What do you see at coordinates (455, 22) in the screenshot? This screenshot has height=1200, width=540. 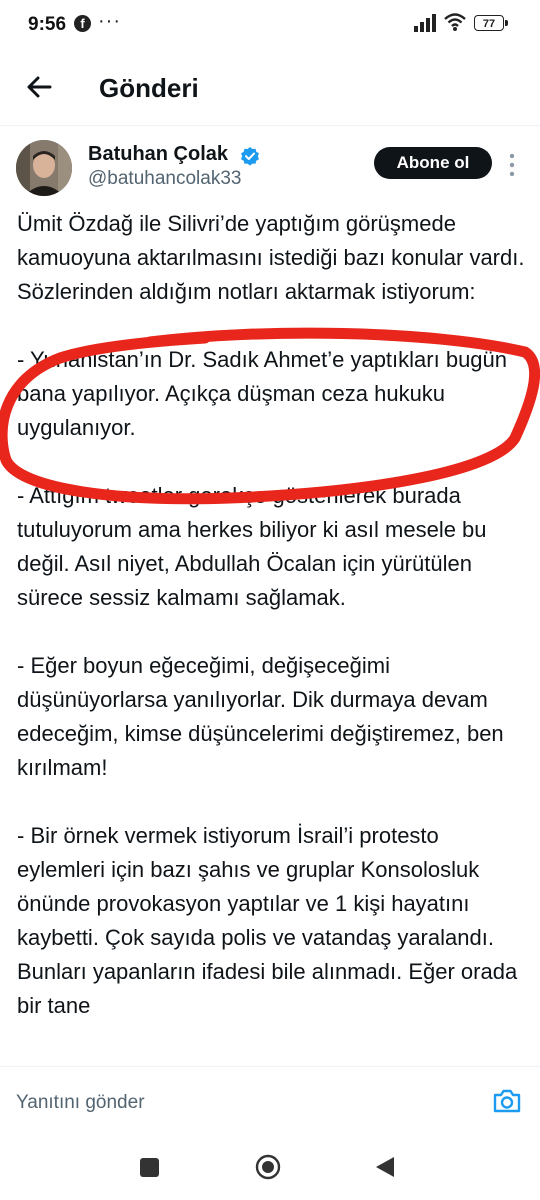 I see `wifi-icon` at bounding box center [455, 22].